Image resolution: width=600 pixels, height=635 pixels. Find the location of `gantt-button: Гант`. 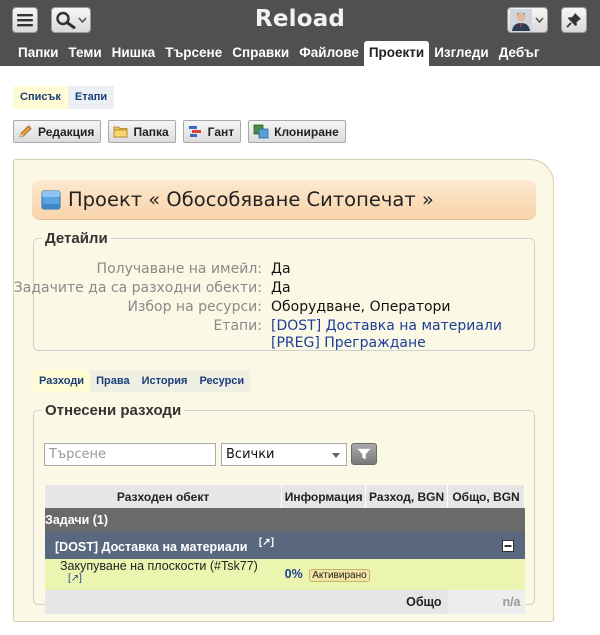

gantt-button: Гант is located at coordinates (212, 131).